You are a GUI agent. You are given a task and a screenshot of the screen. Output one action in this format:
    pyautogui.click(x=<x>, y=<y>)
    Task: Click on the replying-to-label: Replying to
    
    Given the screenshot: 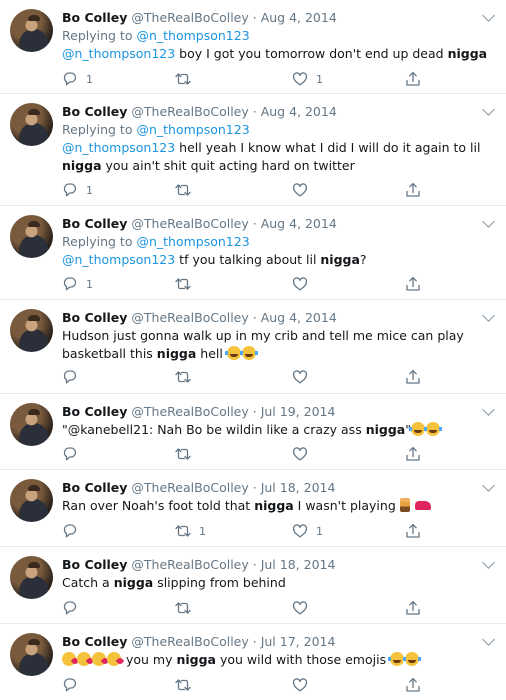 What is the action you would take?
    pyautogui.click(x=97, y=241)
    